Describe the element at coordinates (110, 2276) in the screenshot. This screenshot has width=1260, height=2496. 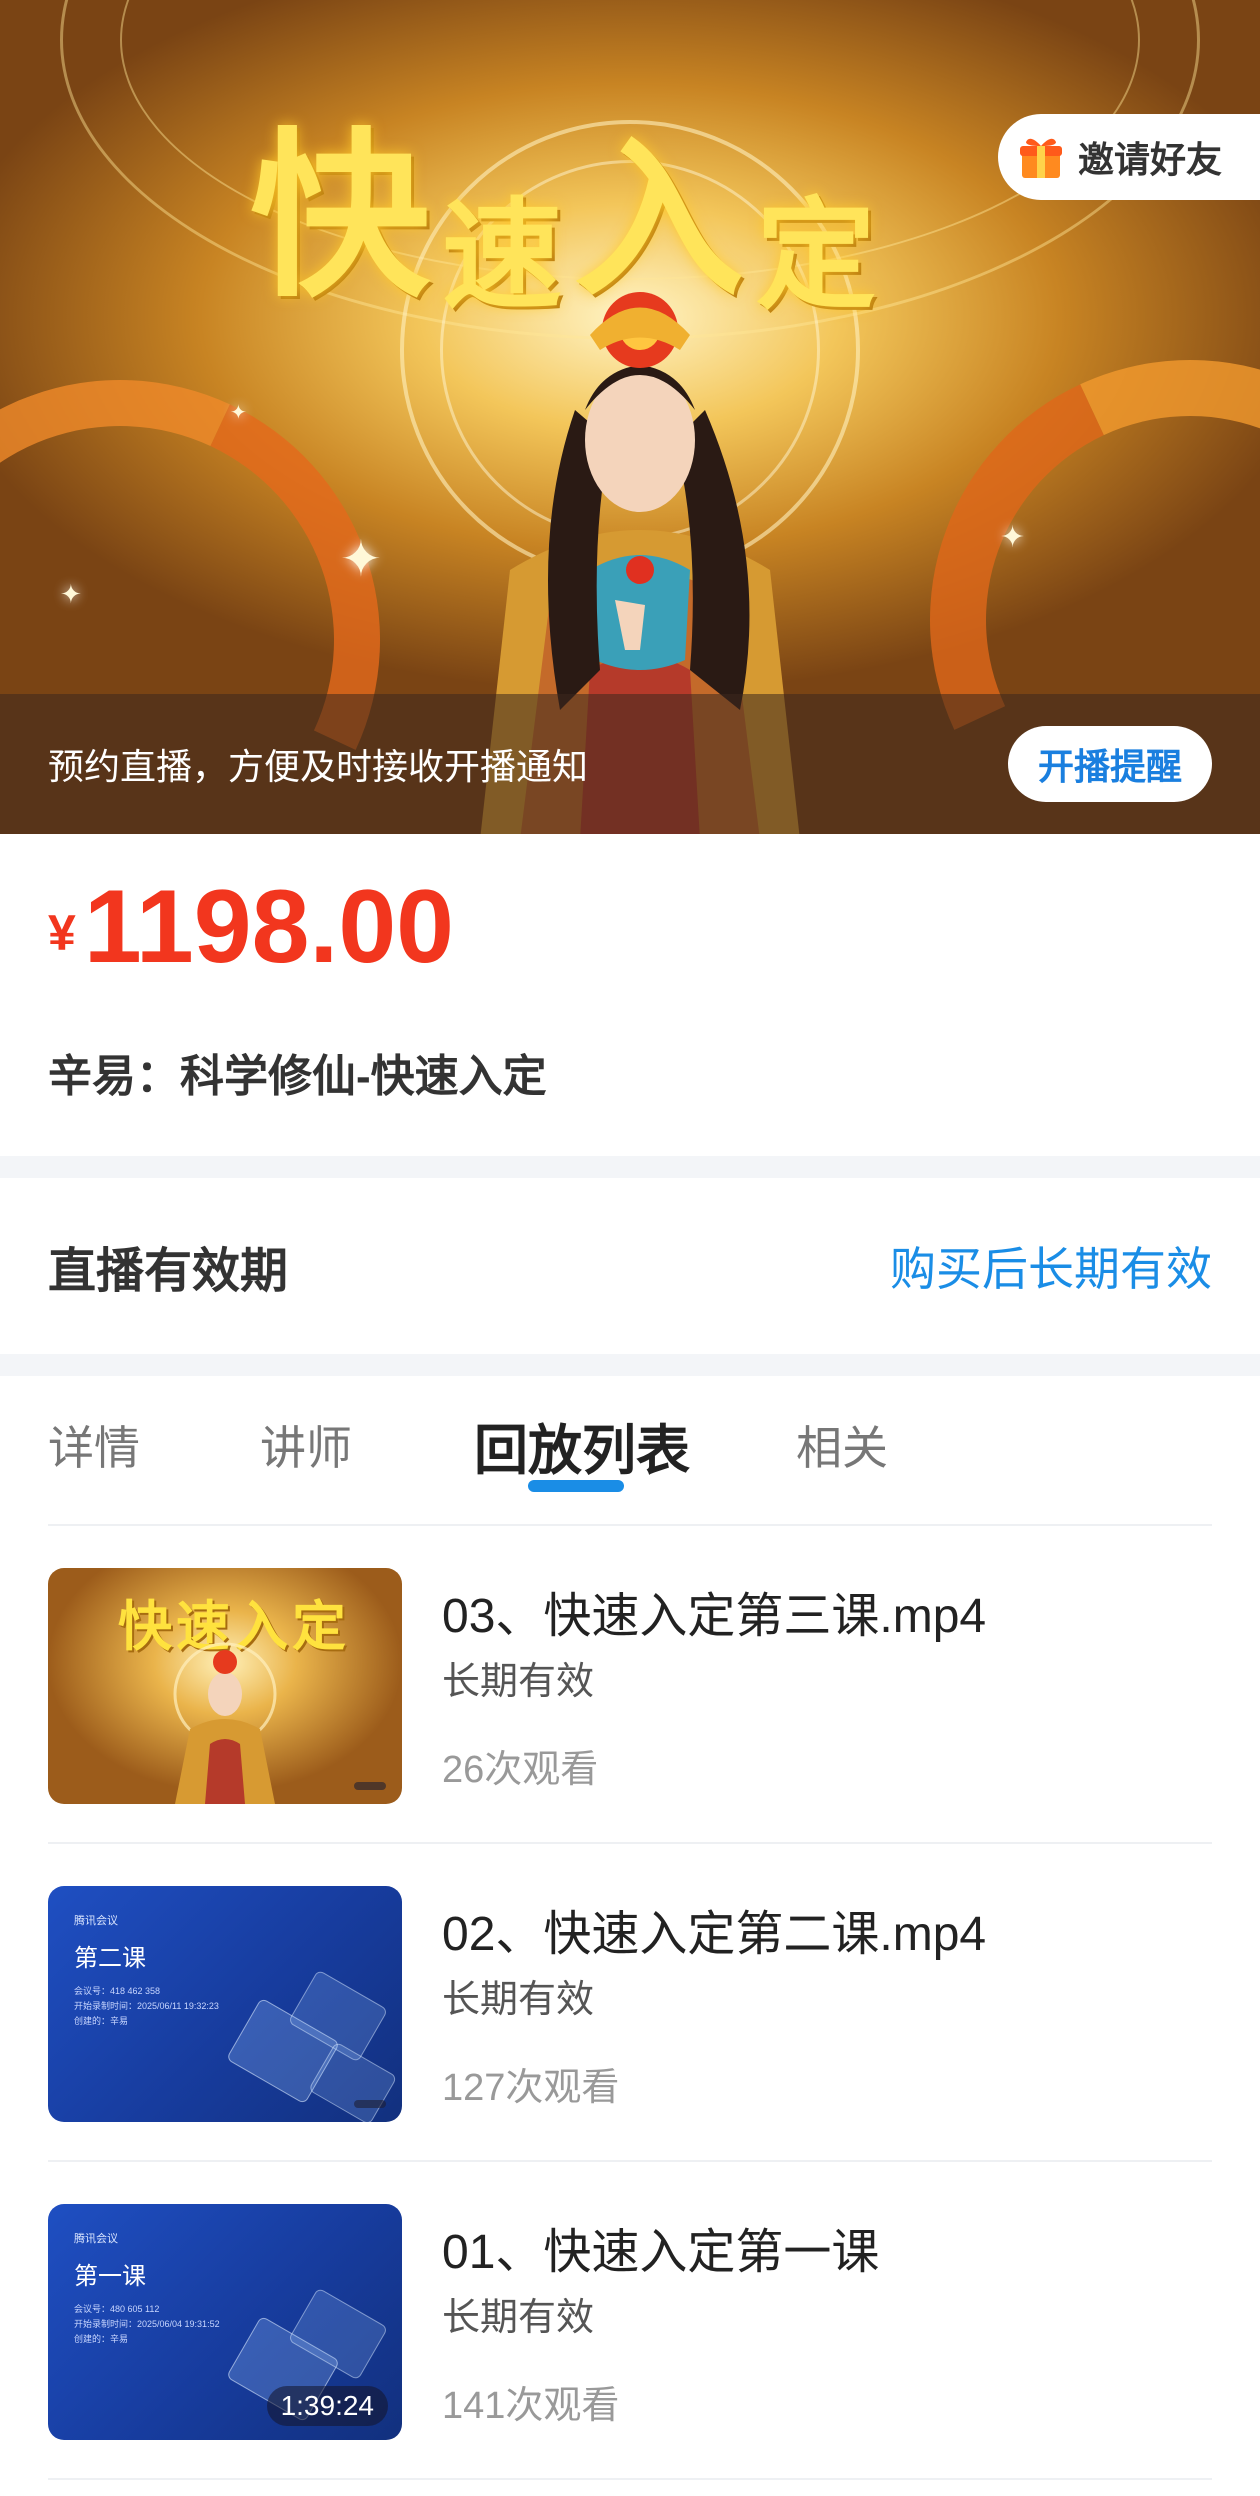
I see `thumbnail-lesson: 第一课` at that location.